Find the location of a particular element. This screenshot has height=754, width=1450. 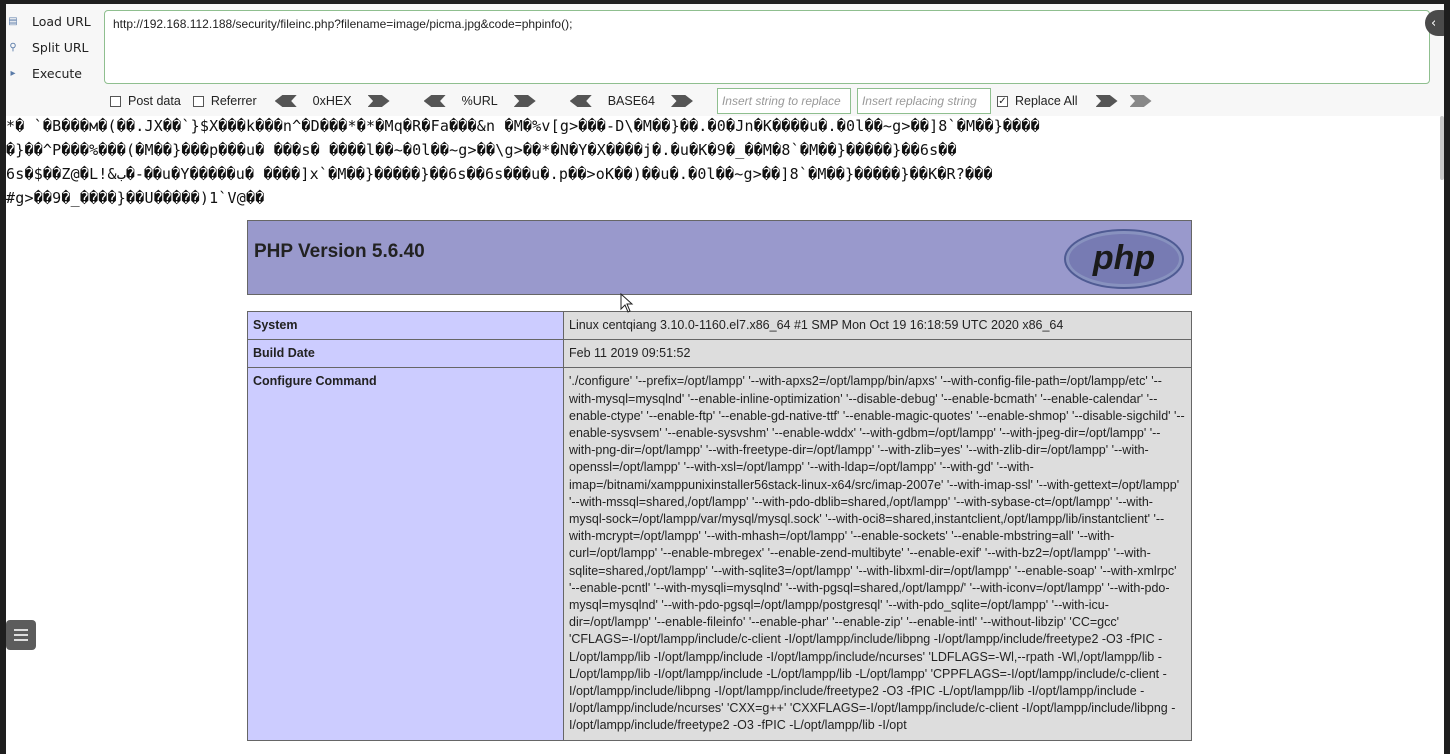

load-url-icon: ▤ is located at coordinates (13, 21).